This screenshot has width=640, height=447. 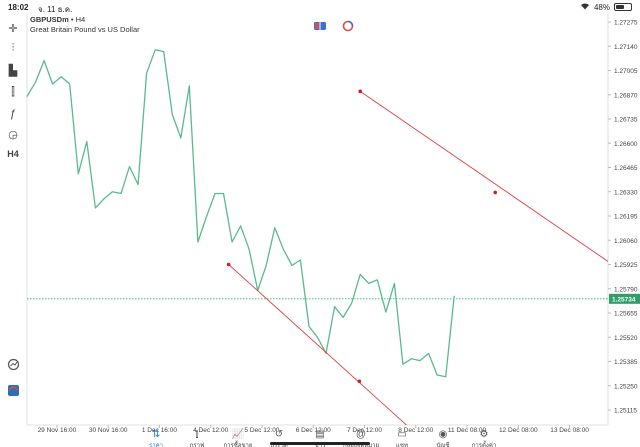 What do you see at coordinates (443, 434) in the screenshot?
I see `account-icon: ◉` at bounding box center [443, 434].